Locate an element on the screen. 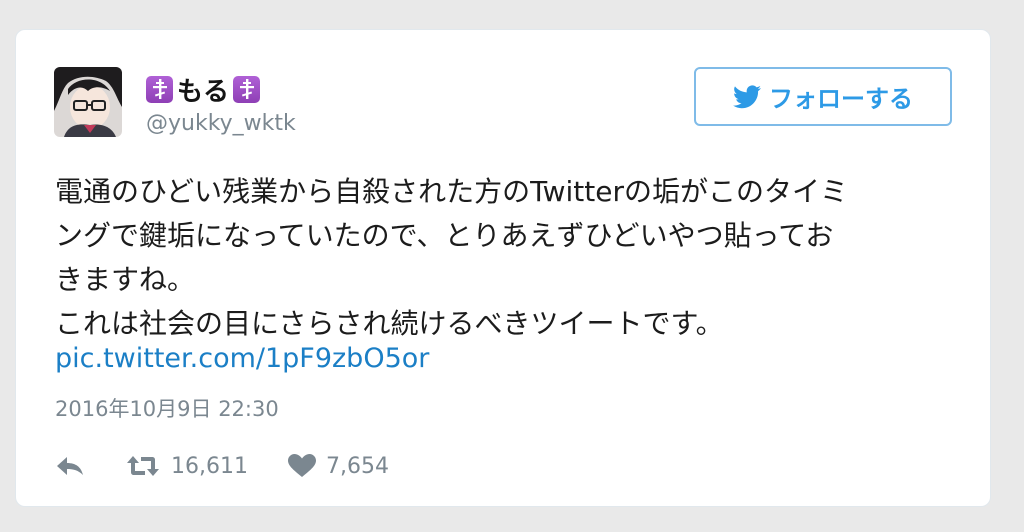 Image resolution: width=1024 pixels, height=532 pixels. follow-button: フォローする is located at coordinates (823, 96).